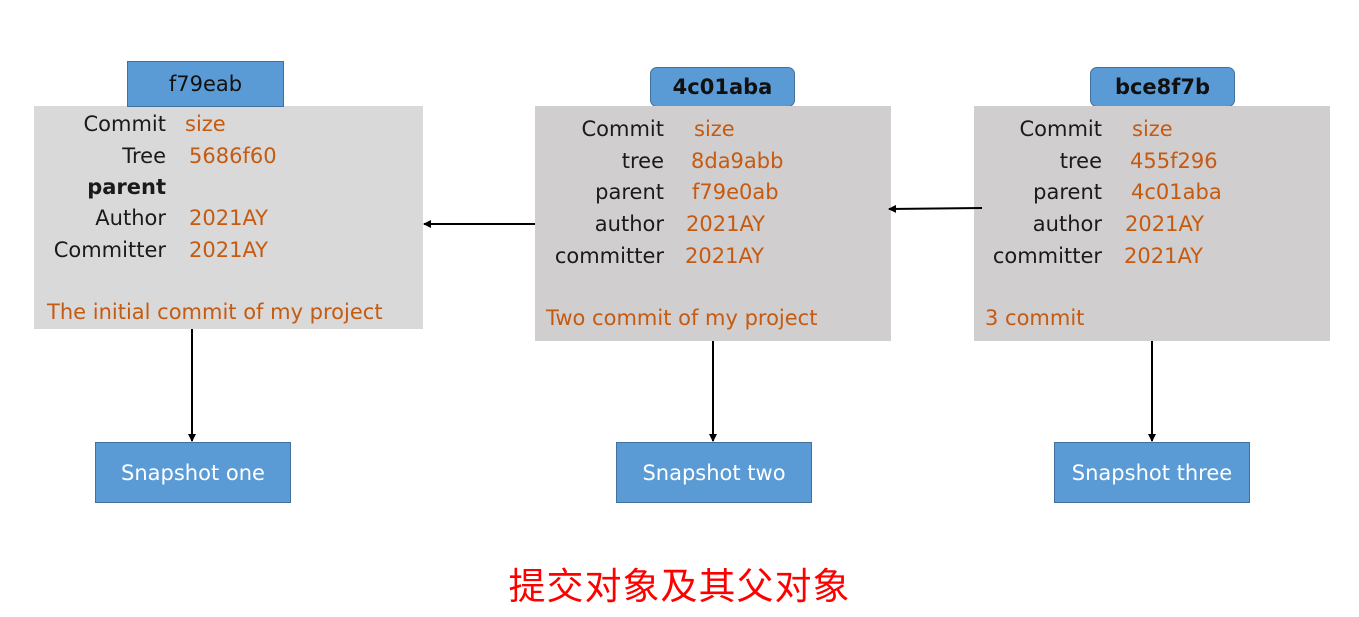 This screenshot has width=1359, height=617. I want to click on field-key-tree: Tree, so click(144, 156).